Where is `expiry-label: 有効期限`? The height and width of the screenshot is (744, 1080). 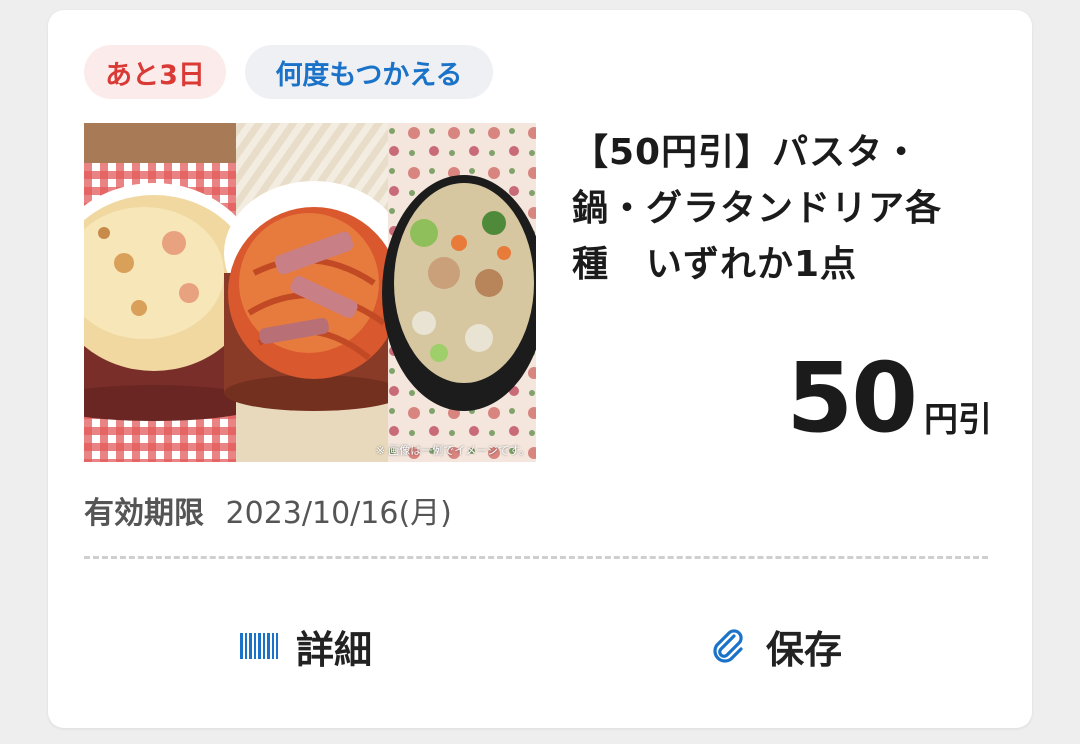
expiry-label: 有効期限 is located at coordinates (144, 513).